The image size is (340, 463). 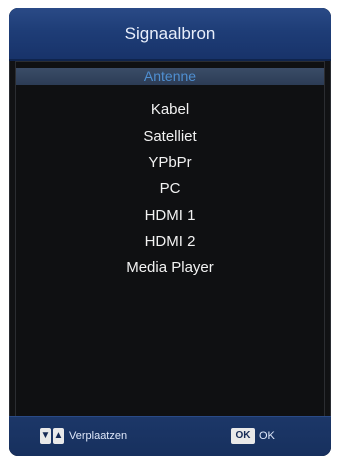 What do you see at coordinates (170, 268) in the screenshot?
I see `source-item-media-player: Media Player` at bounding box center [170, 268].